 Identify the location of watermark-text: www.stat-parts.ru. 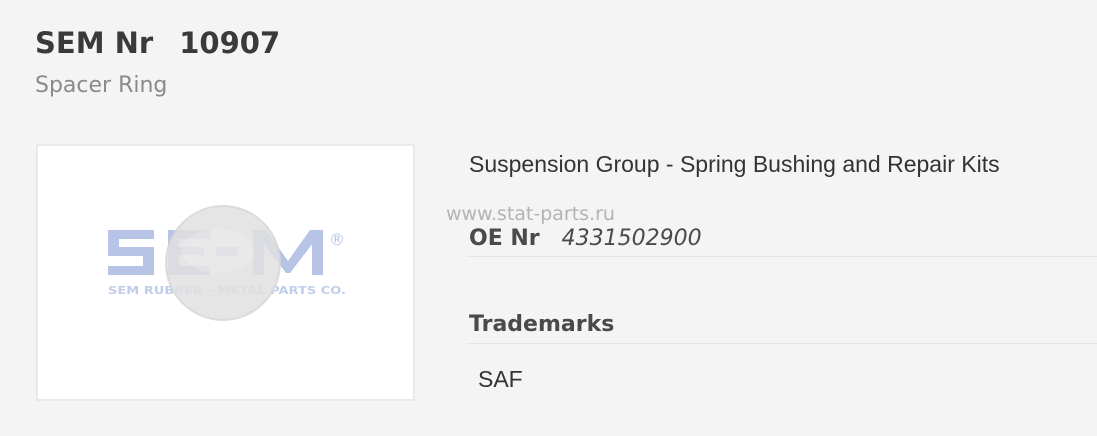
(530, 214).